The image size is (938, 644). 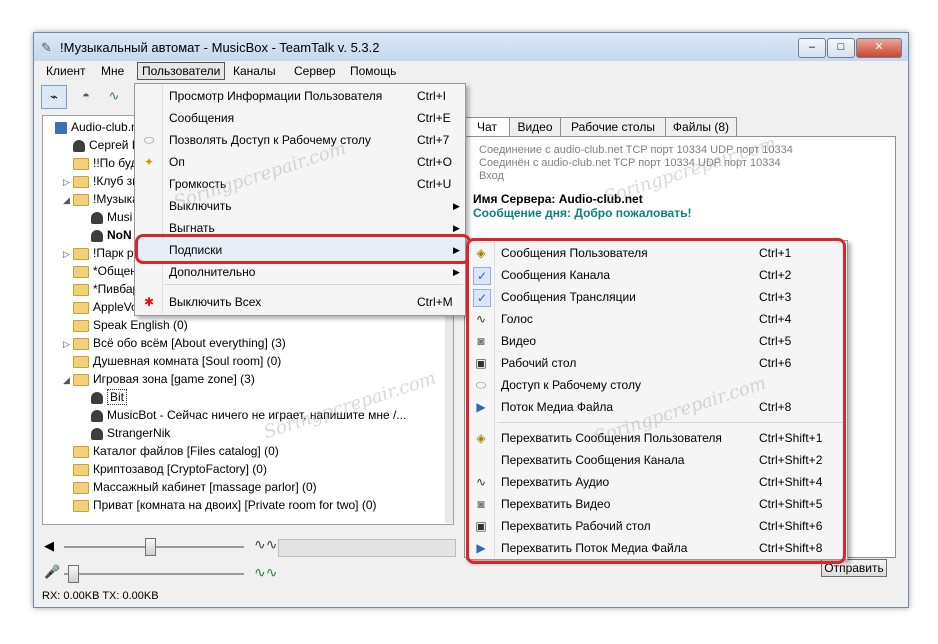 I want to click on users-menu-item: ⬭ Позволять Доступ к Рабочему столу Ctrl+7, so click(x=300, y=140).